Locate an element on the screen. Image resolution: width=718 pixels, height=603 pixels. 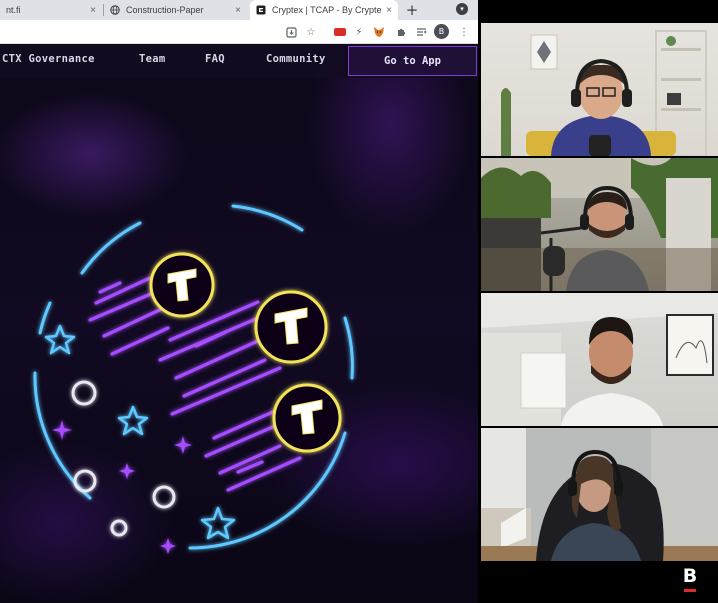
tab-construction-paper: Construction-Paper × is located at coordinates (175, 10).